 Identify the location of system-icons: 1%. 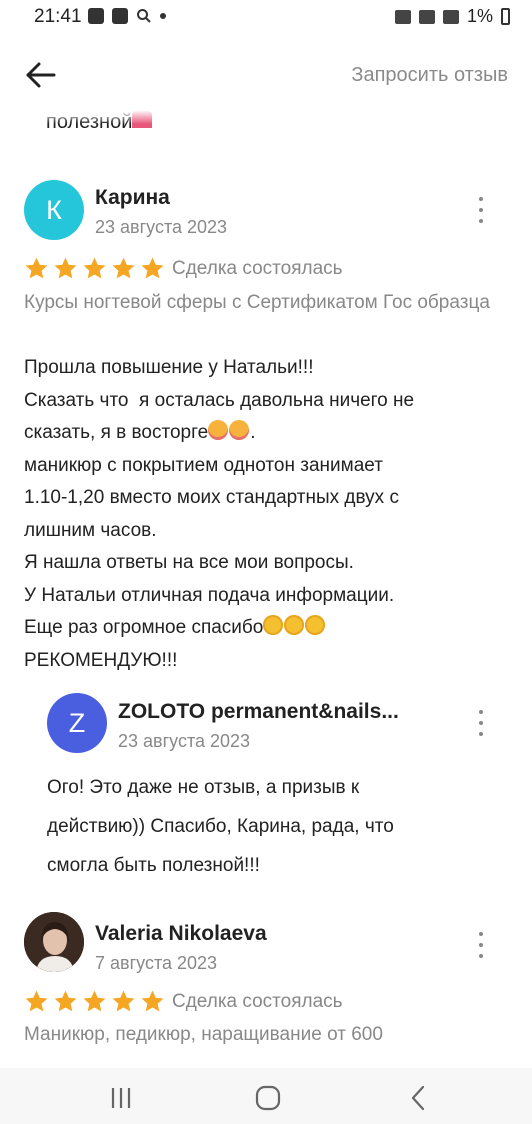
(452, 16).